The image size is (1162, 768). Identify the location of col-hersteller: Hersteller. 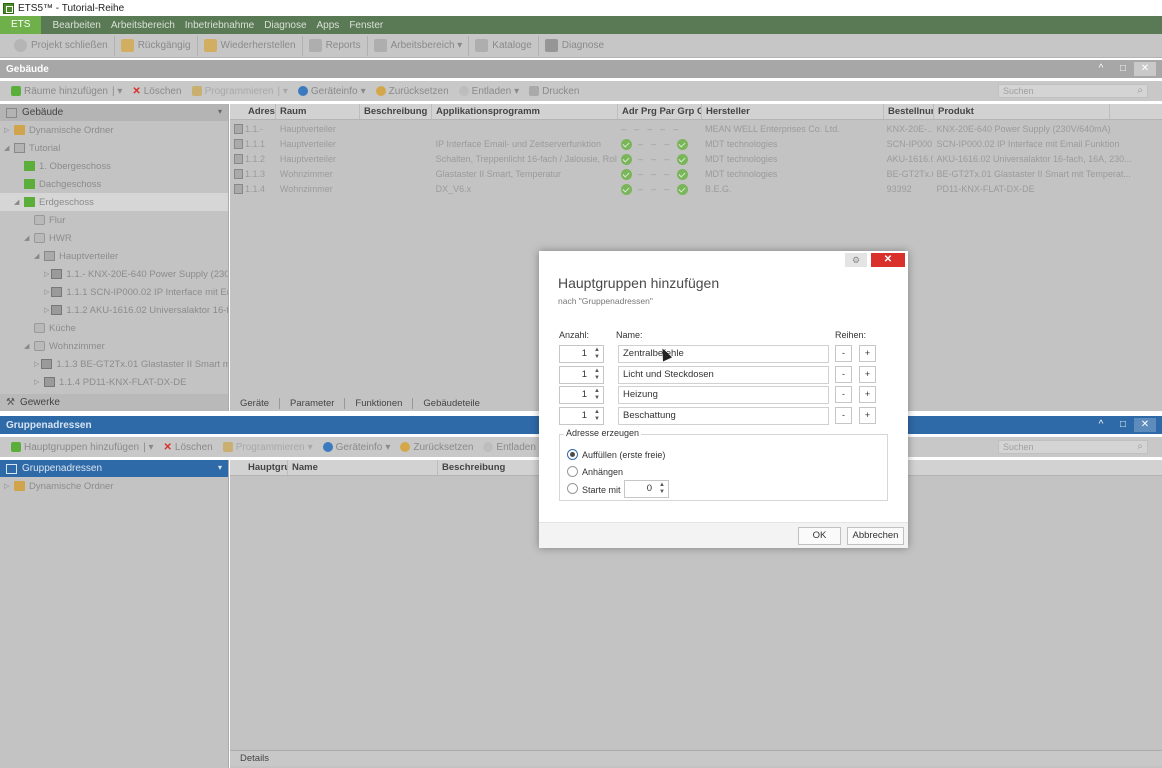
(793, 111).